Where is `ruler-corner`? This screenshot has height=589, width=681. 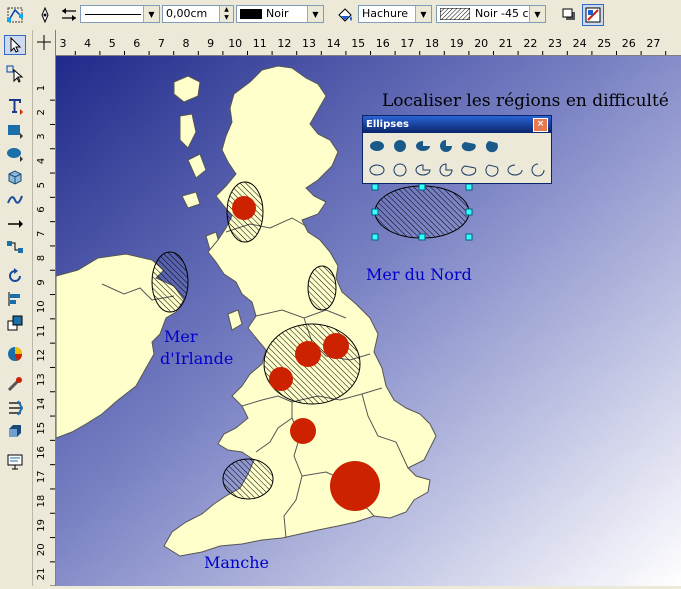
ruler-corner is located at coordinates (44, 42).